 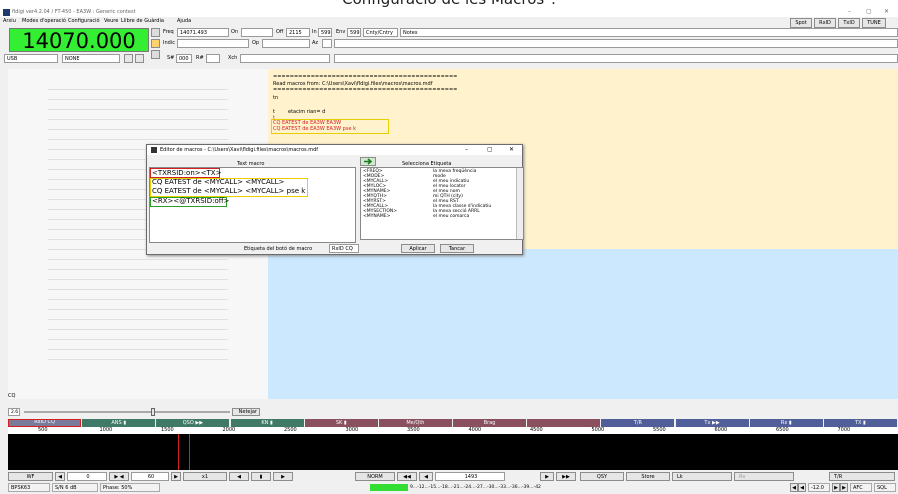 What do you see at coordinates (802, 487) in the screenshot?
I see `level-left2-button: ◀` at bounding box center [802, 487].